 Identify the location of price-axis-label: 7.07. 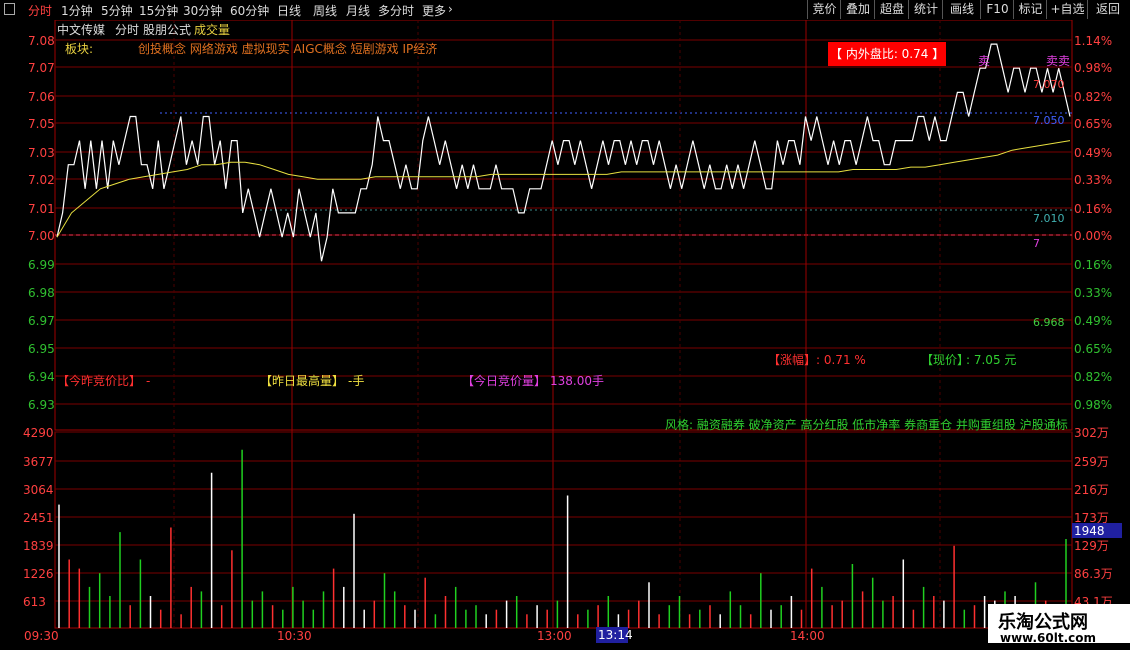
(41, 68).